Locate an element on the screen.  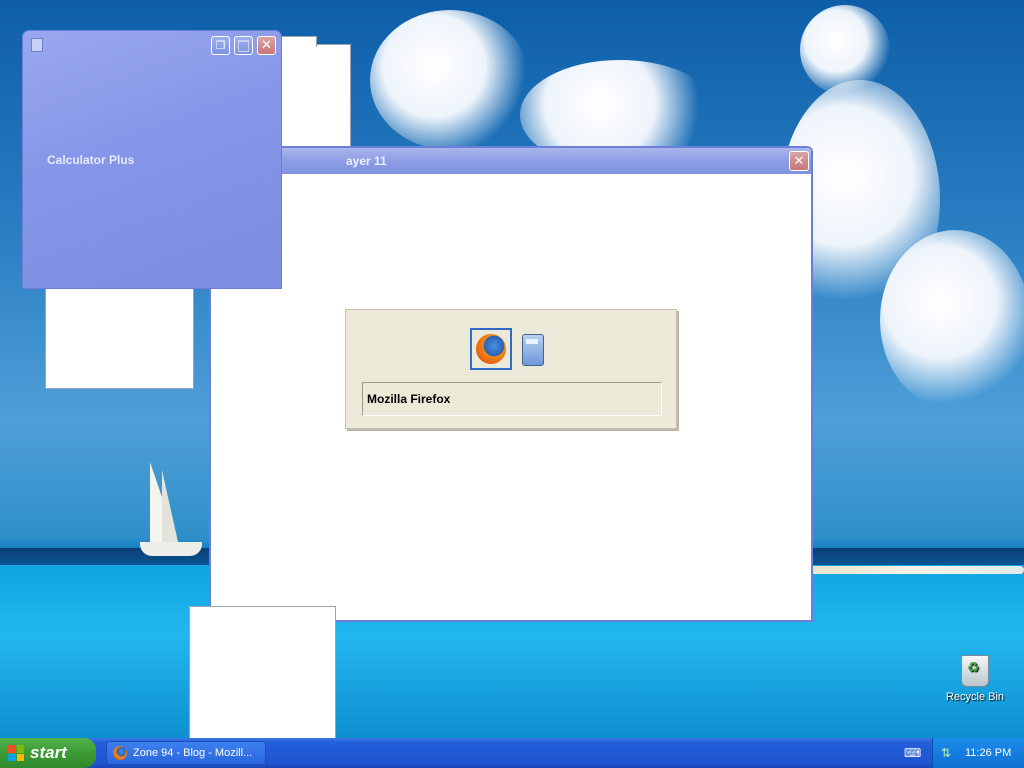
media-player-close-button: ✕ is located at coordinates (799, 161).